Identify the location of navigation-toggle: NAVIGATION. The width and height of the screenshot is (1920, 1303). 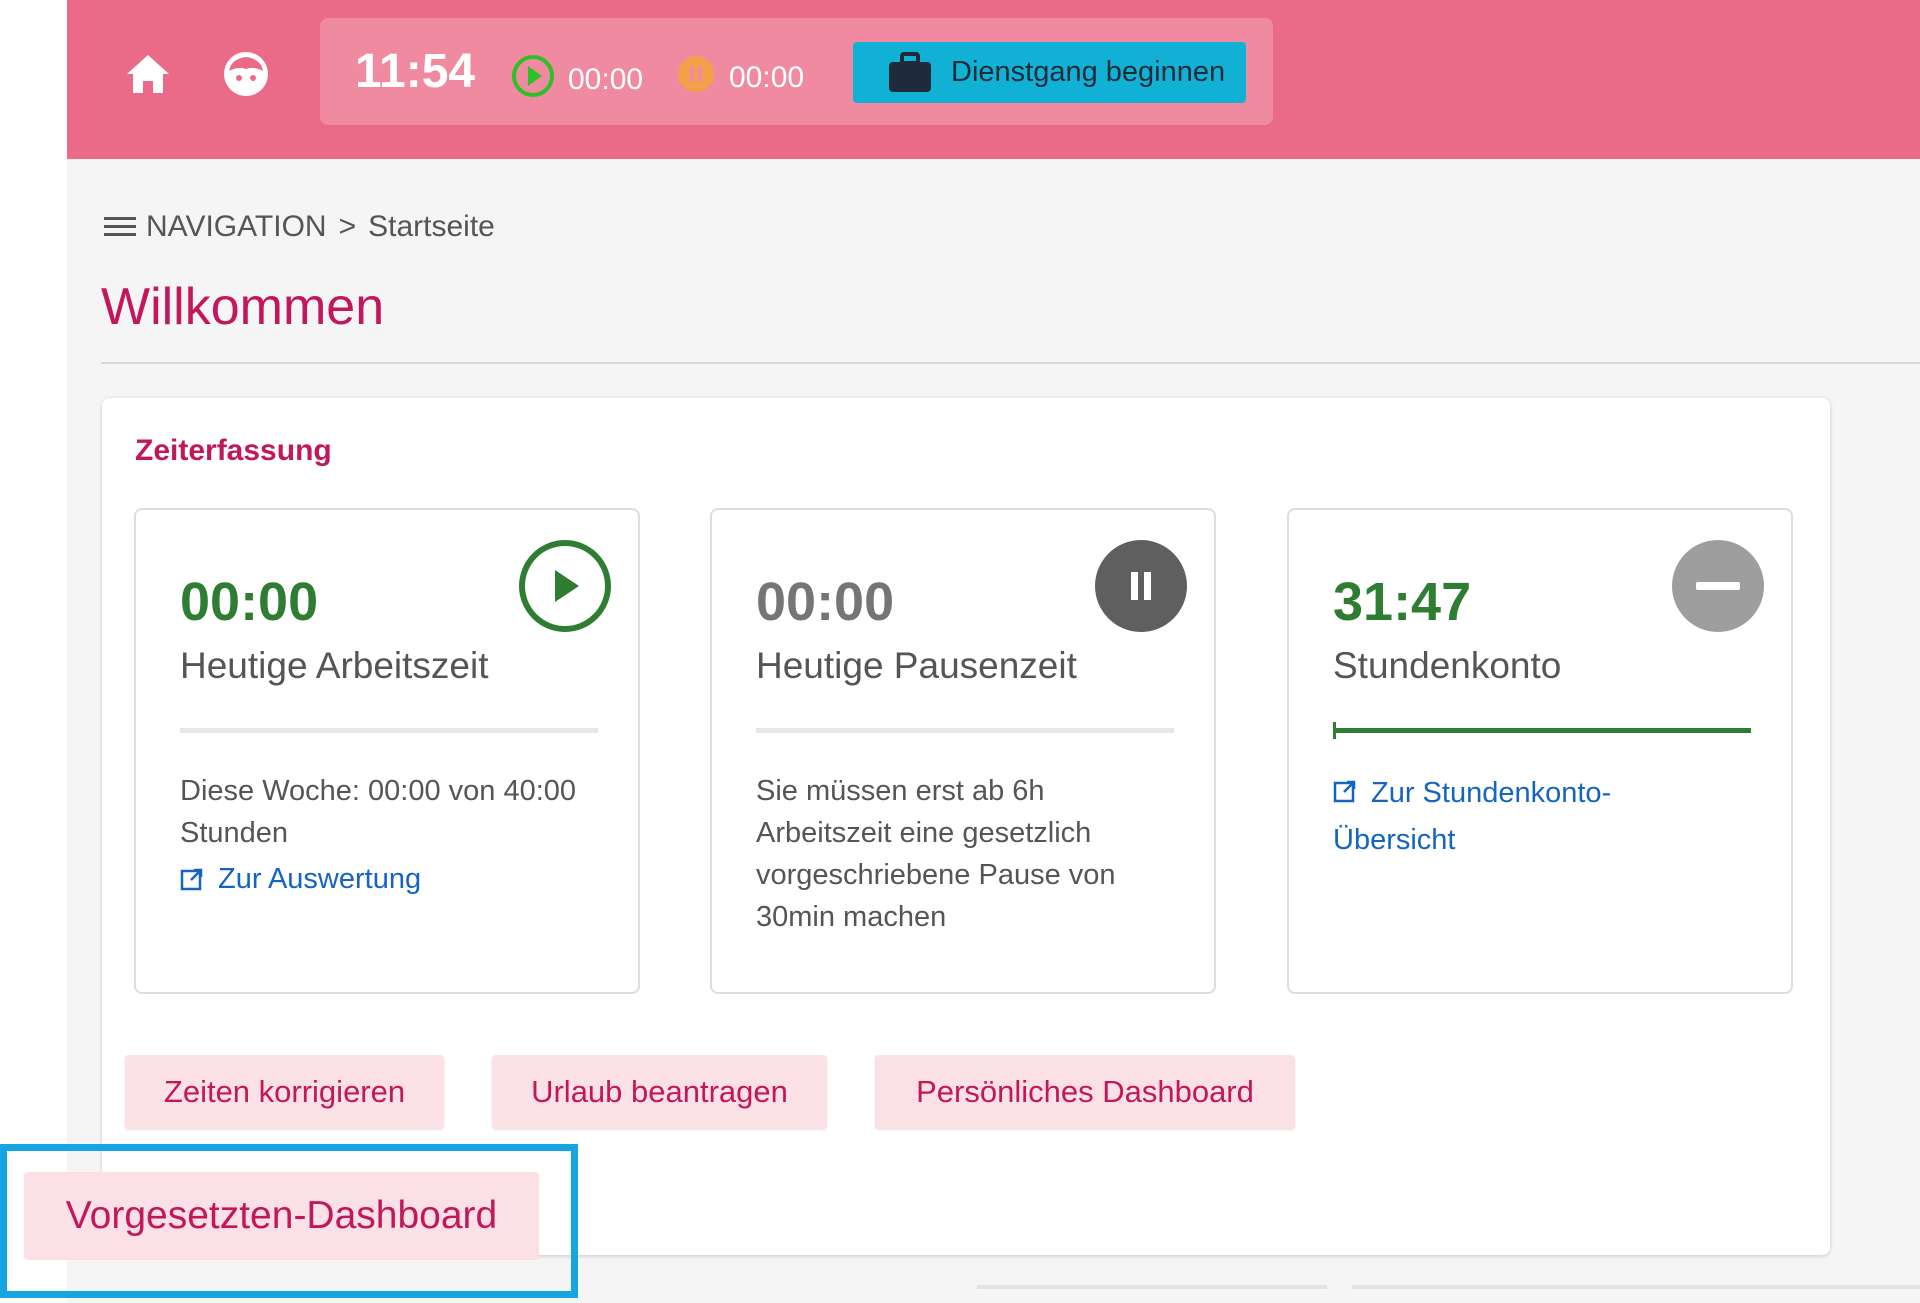
(215, 227).